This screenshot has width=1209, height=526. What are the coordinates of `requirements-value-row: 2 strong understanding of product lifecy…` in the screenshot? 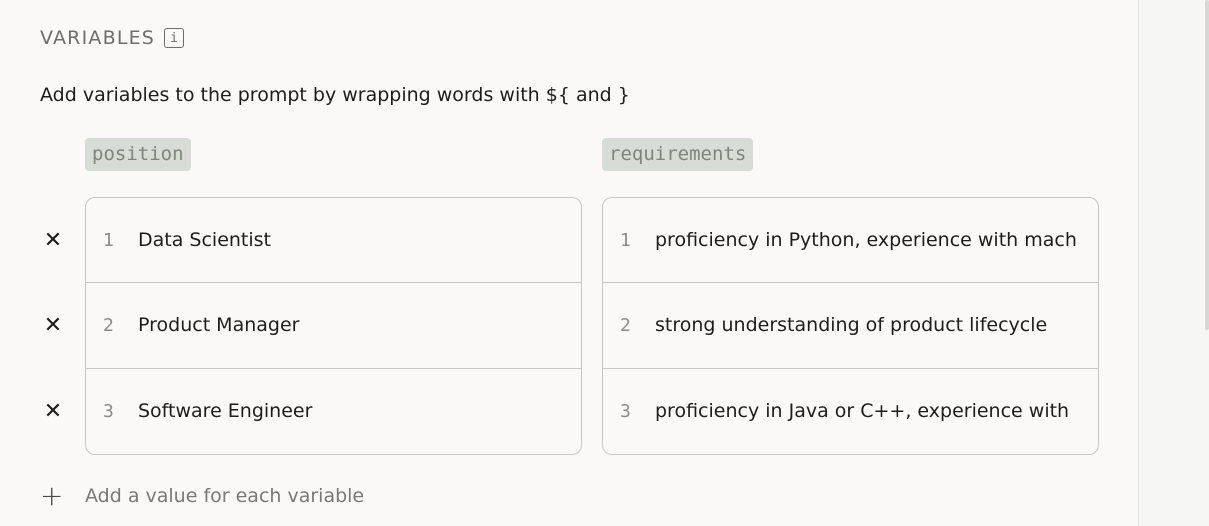 It's located at (850, 326).